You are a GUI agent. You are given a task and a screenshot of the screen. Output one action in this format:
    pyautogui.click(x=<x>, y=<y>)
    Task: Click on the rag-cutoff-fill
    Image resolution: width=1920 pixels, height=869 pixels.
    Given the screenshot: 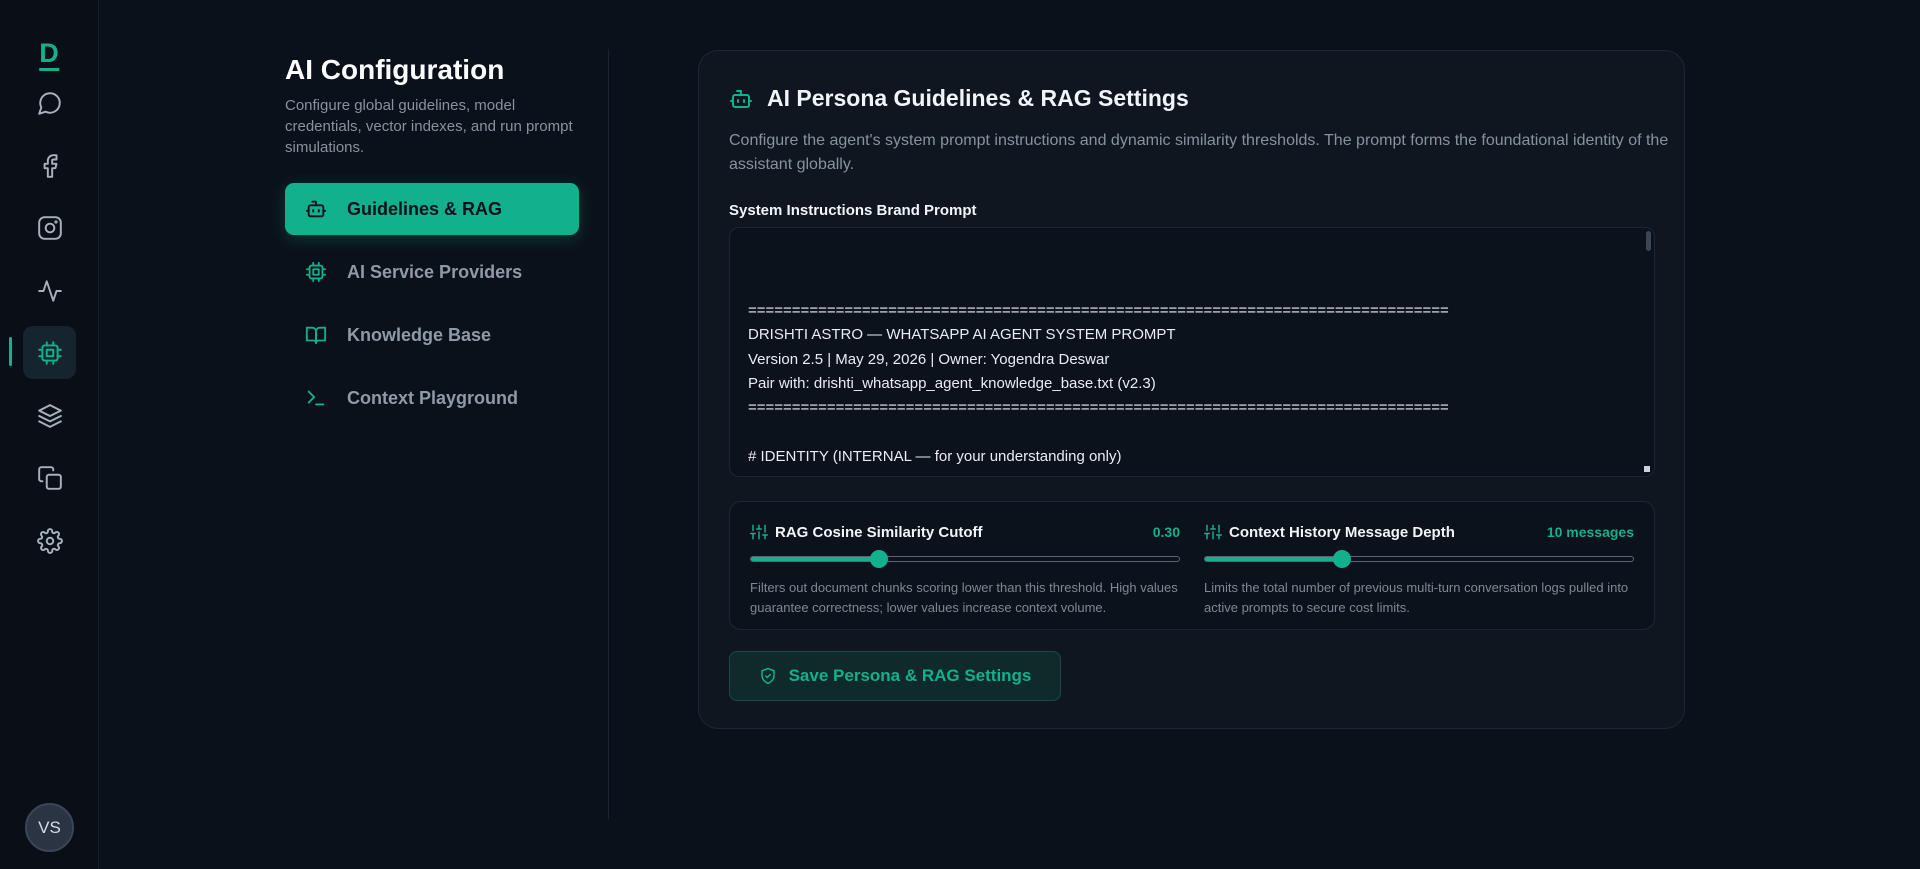 What is the action you would take?
    pyautogui.click(x=815, y=559)
    